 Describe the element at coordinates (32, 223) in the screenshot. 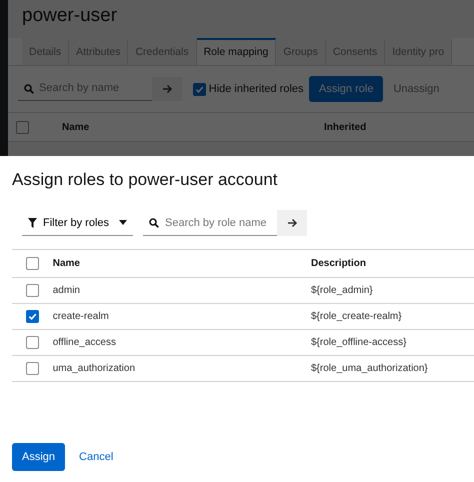

I see `filter-icon` at that location.